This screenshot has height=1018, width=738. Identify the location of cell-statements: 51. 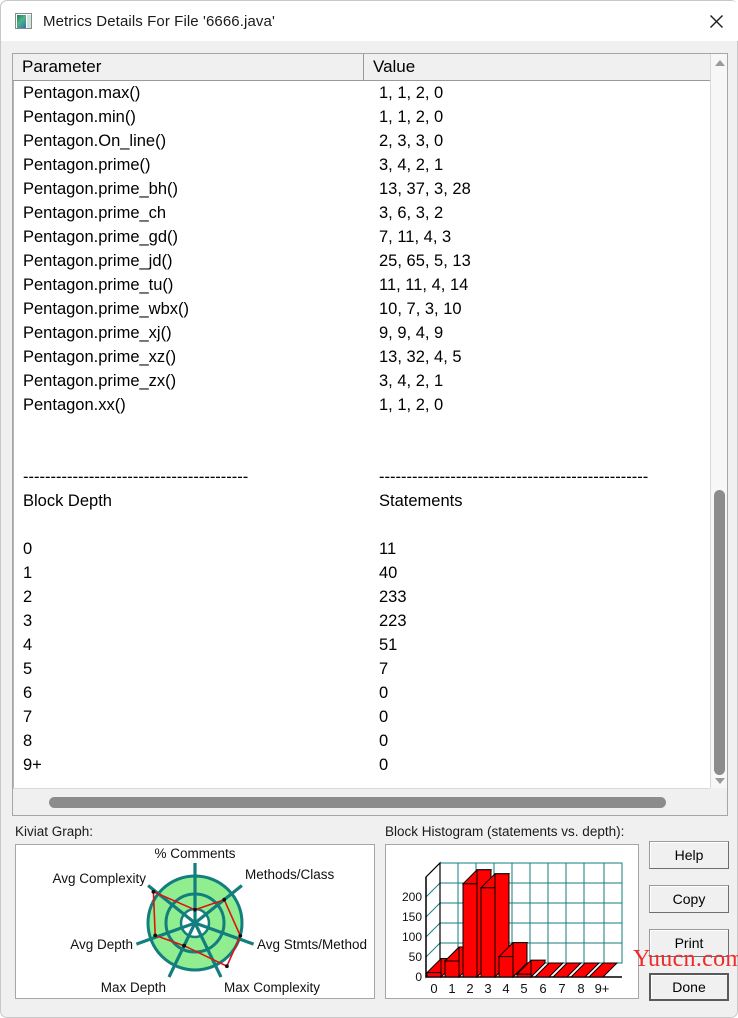
(388, 645).